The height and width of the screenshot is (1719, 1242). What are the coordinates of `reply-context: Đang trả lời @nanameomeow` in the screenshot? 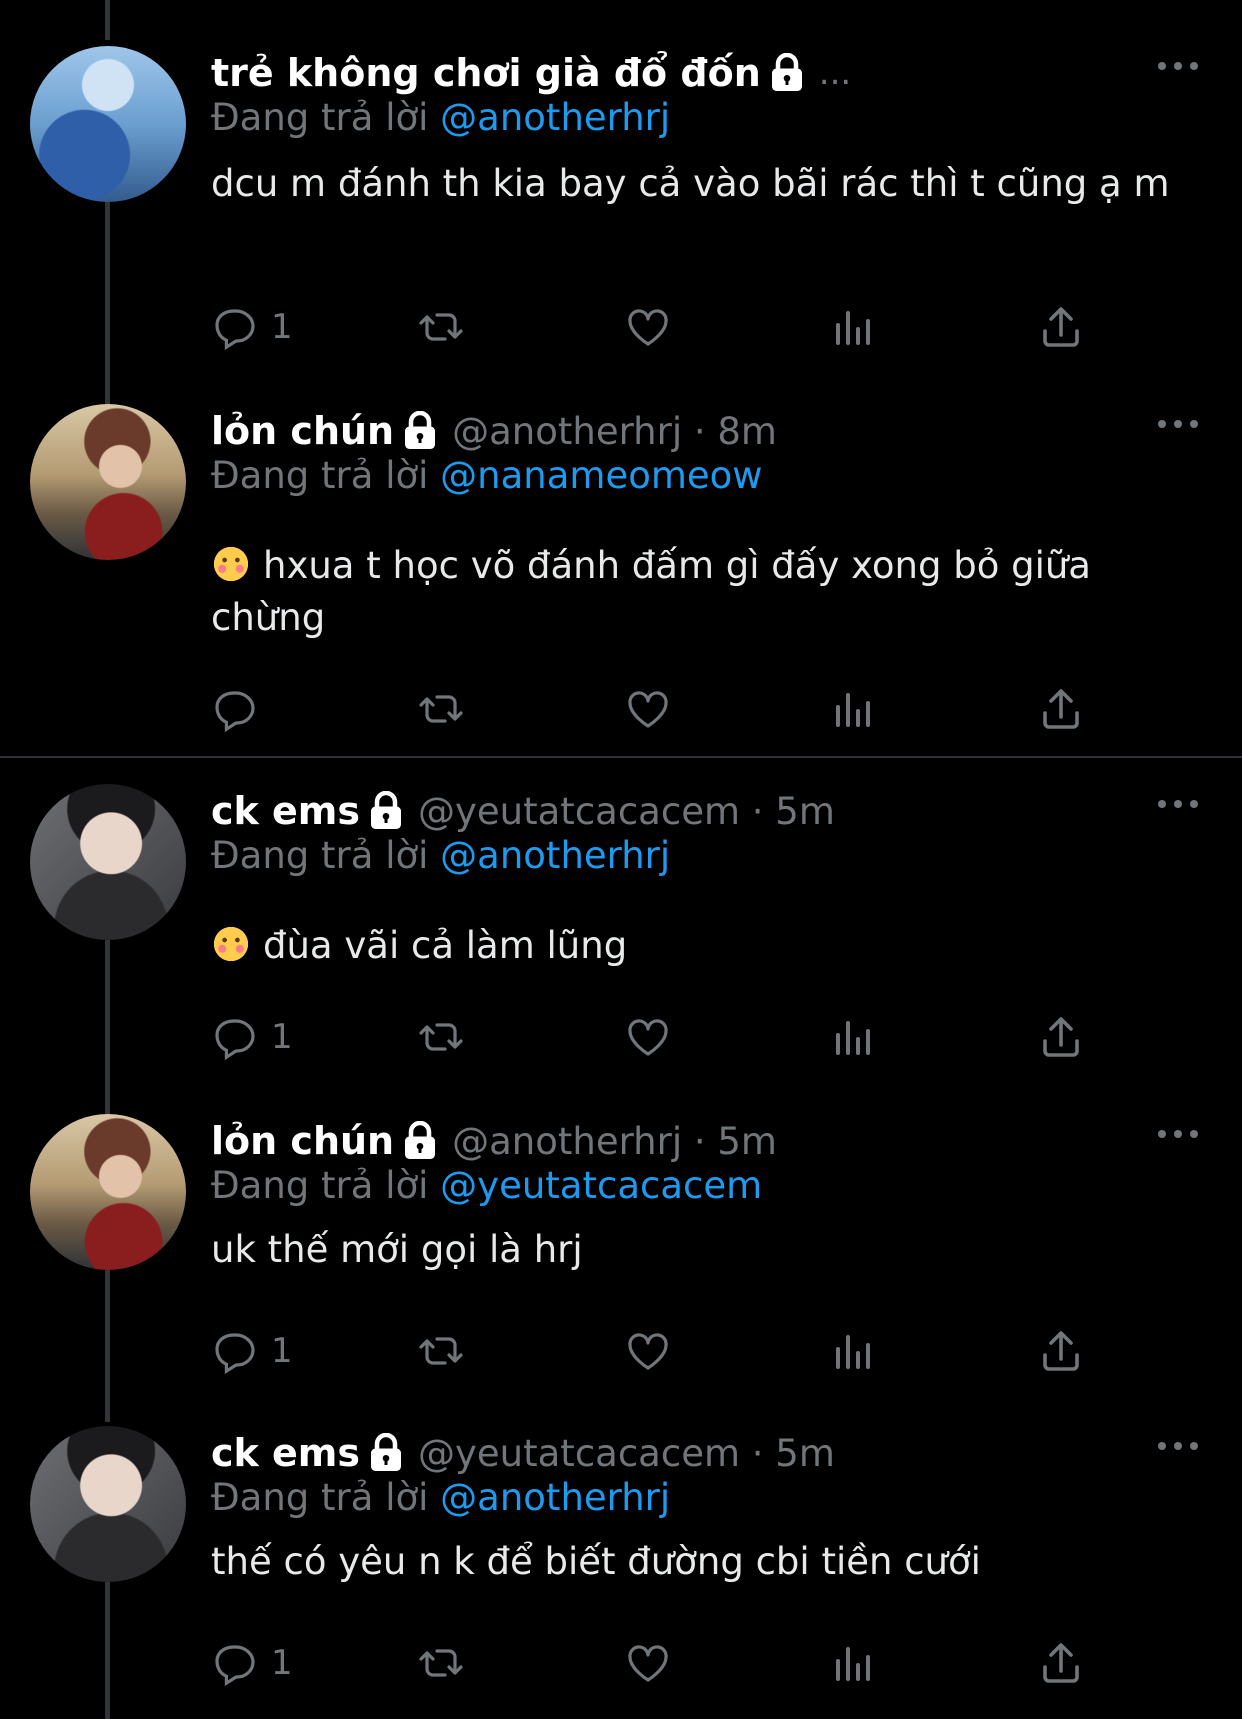 It's located at (487, 475).